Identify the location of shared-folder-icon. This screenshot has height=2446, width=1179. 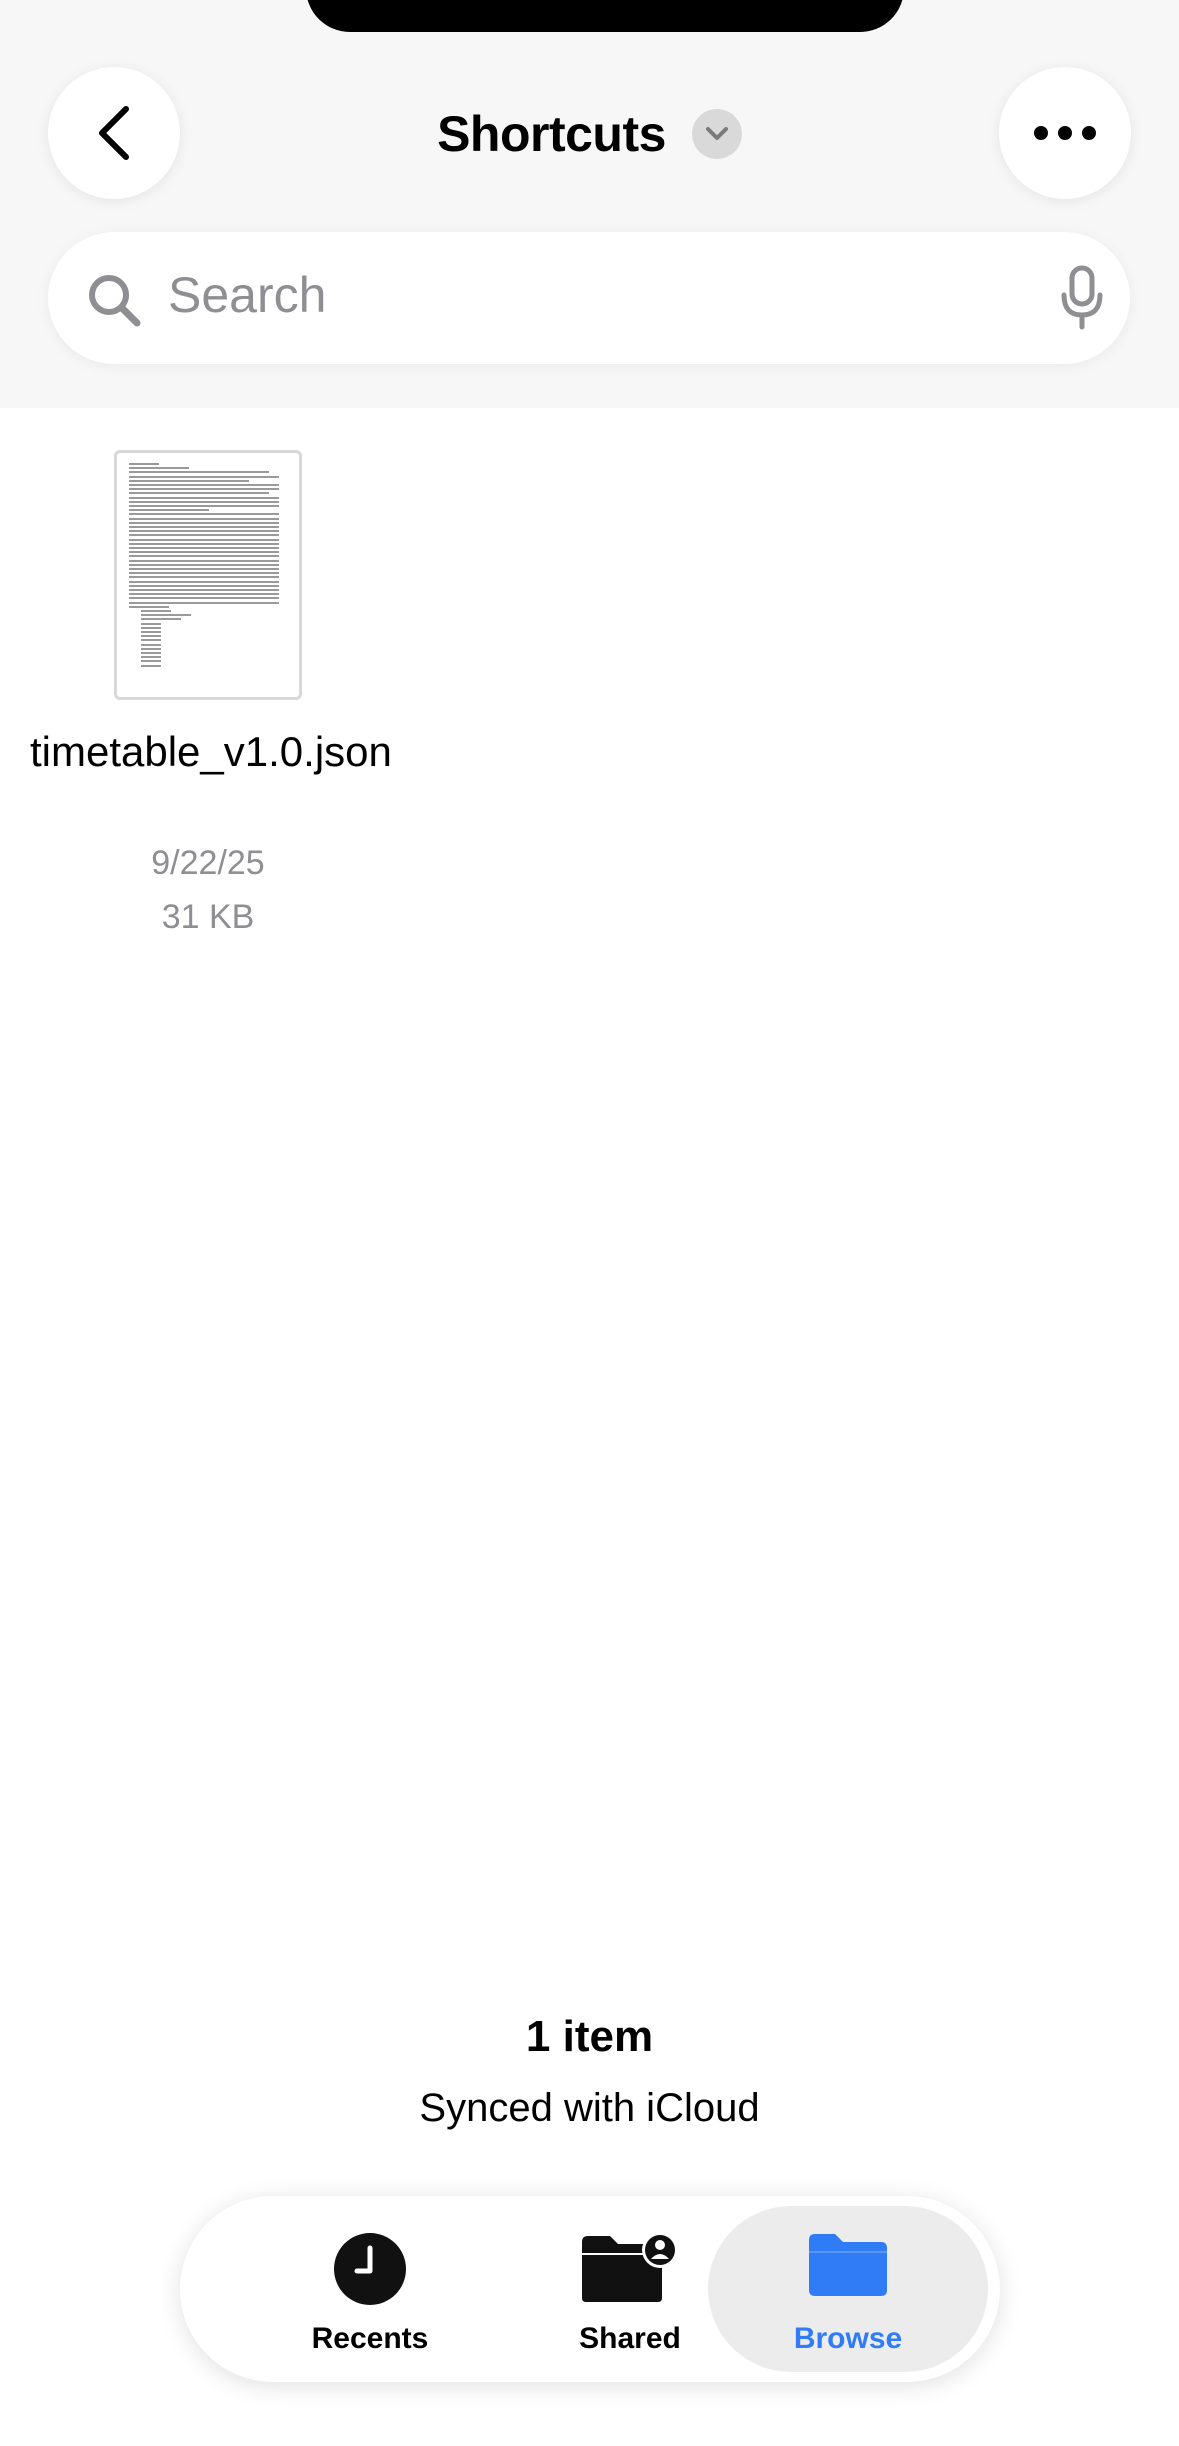
(630, 2267).